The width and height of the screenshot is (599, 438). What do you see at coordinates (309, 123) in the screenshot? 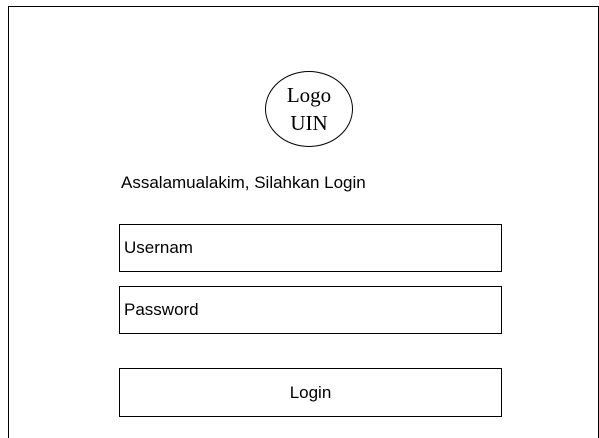
I see `logo-text-line2: UIN` at bounding box center [309, 123].